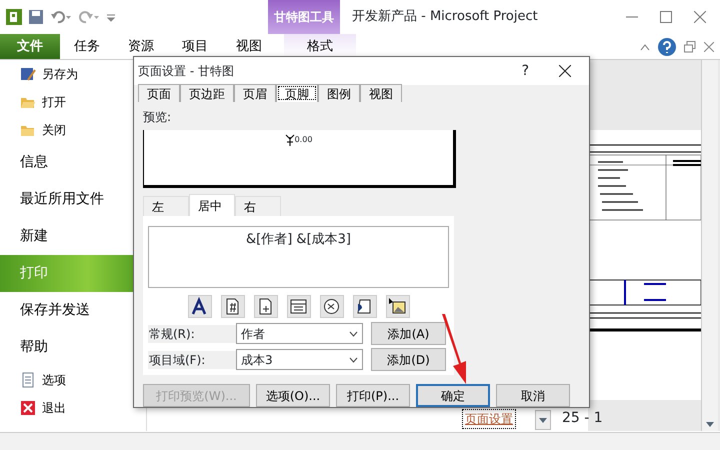  I want to click on dialog-title: 页面设置 - 甘特图, so click(186, 71).